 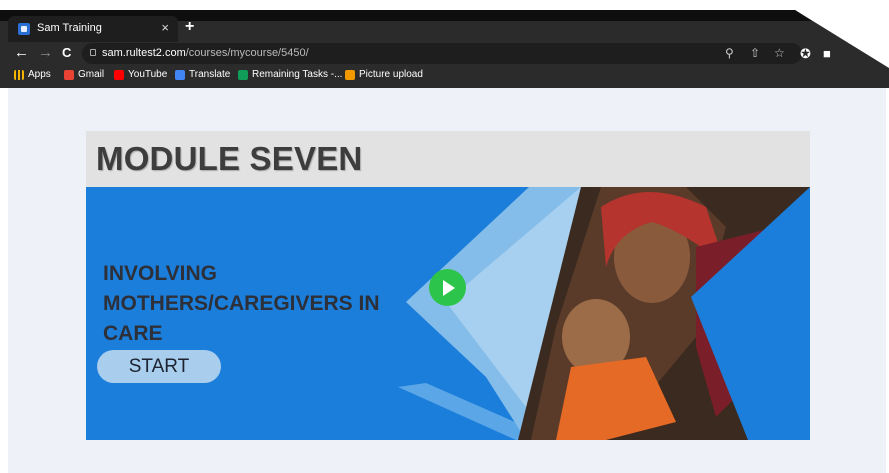 I want to click on module-title: MODULE SEVEN, so click(x=229, y=158).